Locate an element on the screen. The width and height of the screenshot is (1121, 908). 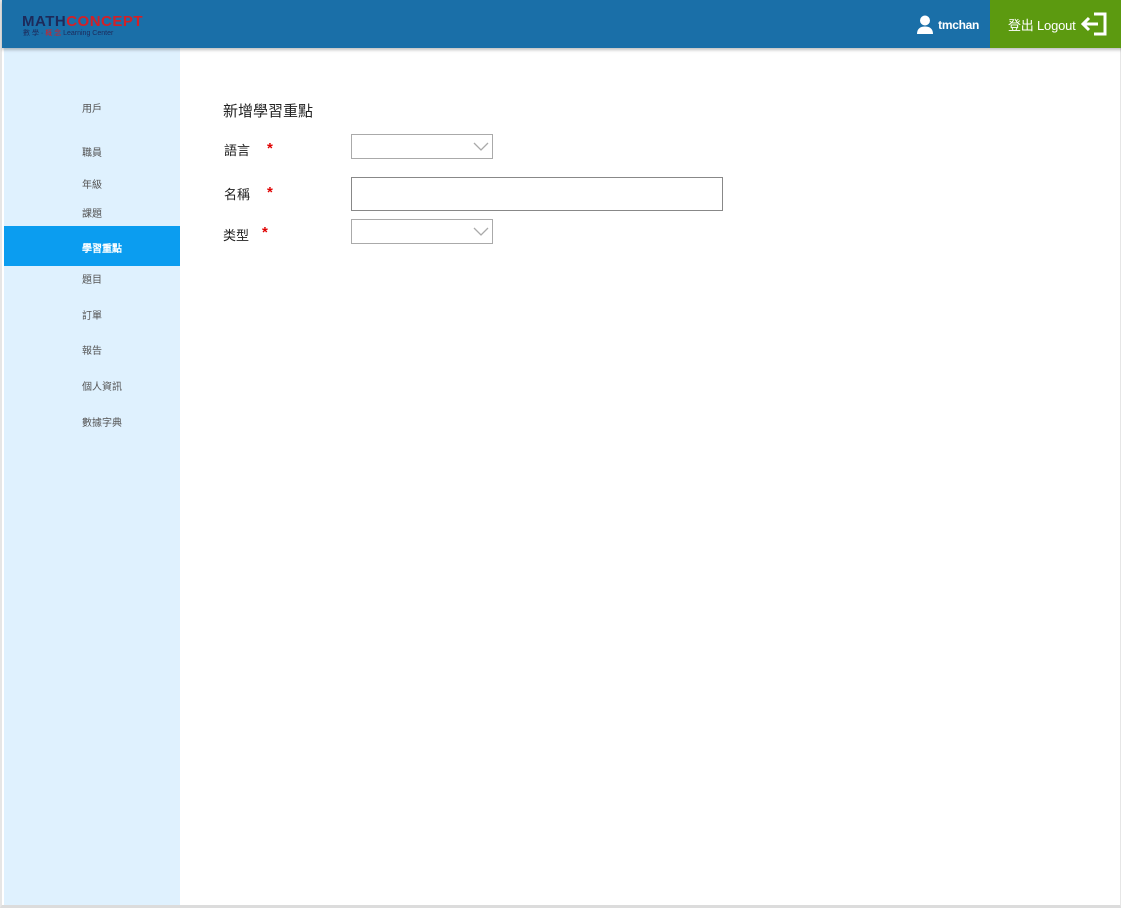
logo-wordmark: MATHCONCEPT is located at coordinates (82, 22).